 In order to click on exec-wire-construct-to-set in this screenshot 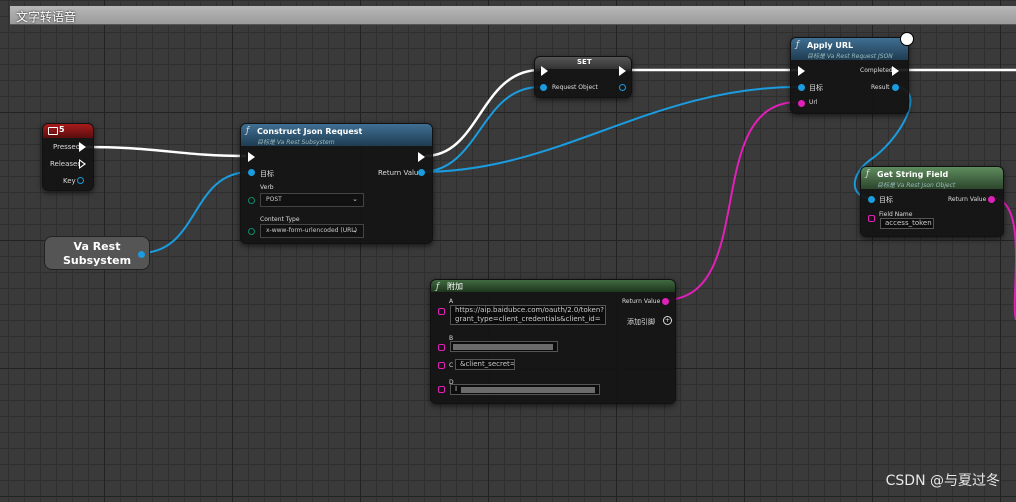, I will do `click(482, 113)`.